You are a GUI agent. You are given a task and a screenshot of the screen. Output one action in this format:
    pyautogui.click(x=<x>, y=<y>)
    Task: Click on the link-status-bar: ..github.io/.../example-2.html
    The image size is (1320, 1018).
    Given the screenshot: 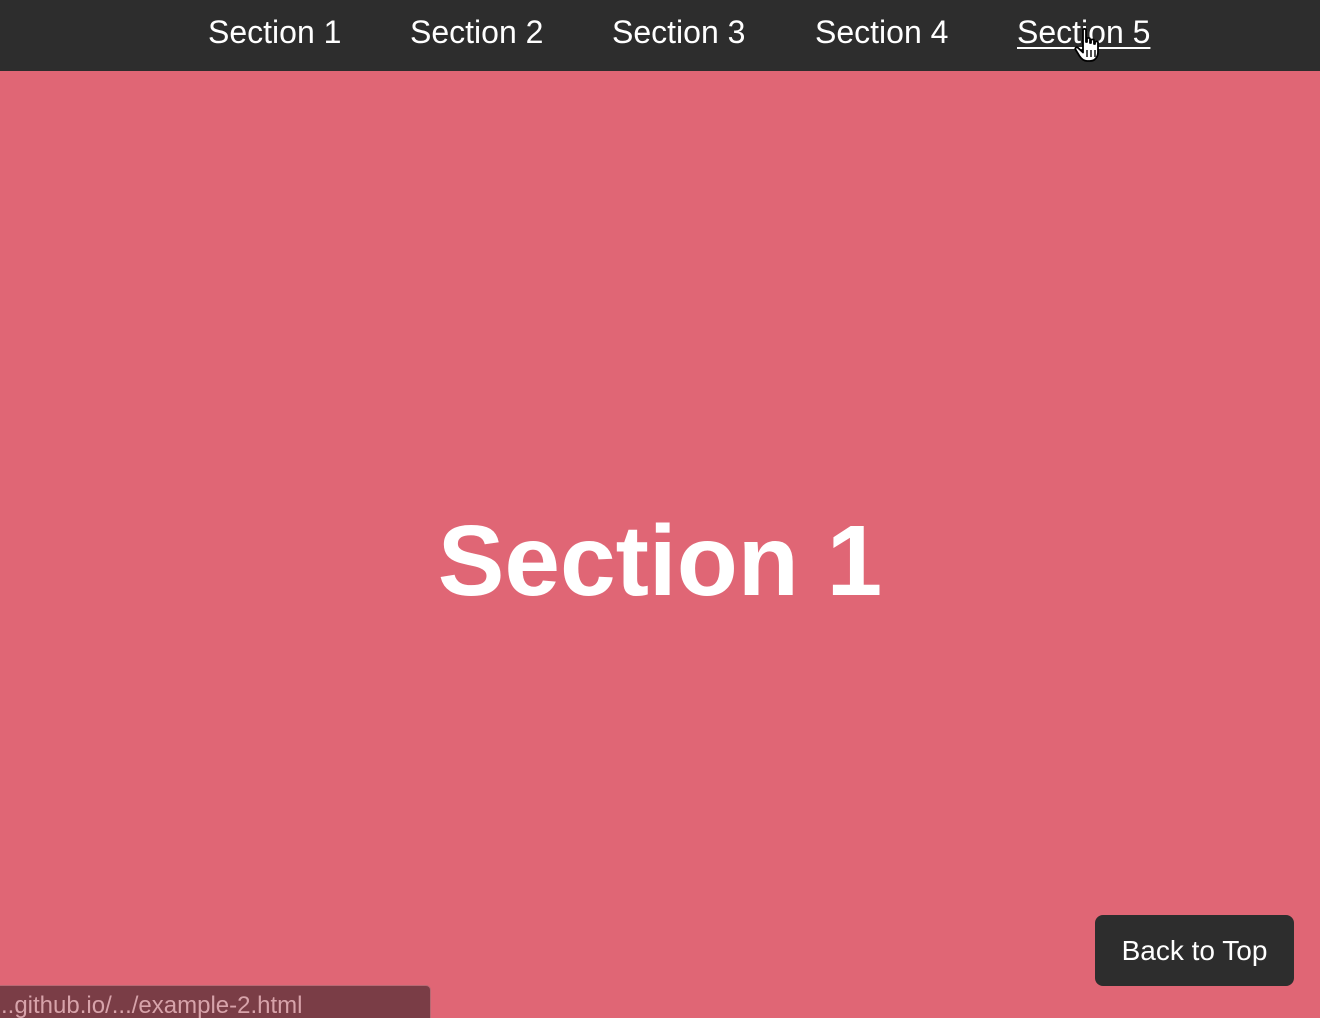 What is the action you would take?
    pyautogui.click(x=215, y=1001)
    